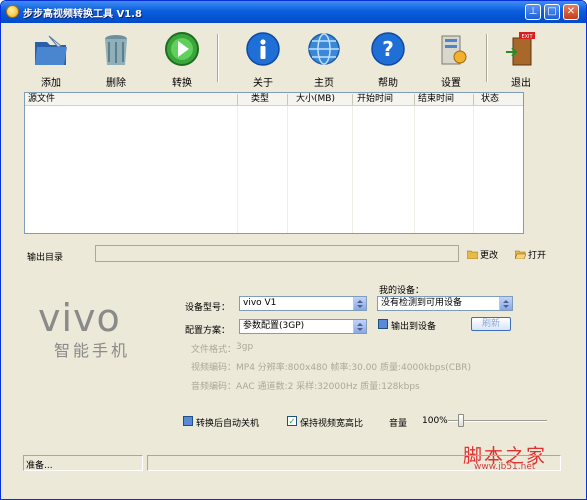 The height and width of the screenshot is (500, 587). I want to click on window-title: 步步高视频转换工具 V1.8, so click(82, 14).